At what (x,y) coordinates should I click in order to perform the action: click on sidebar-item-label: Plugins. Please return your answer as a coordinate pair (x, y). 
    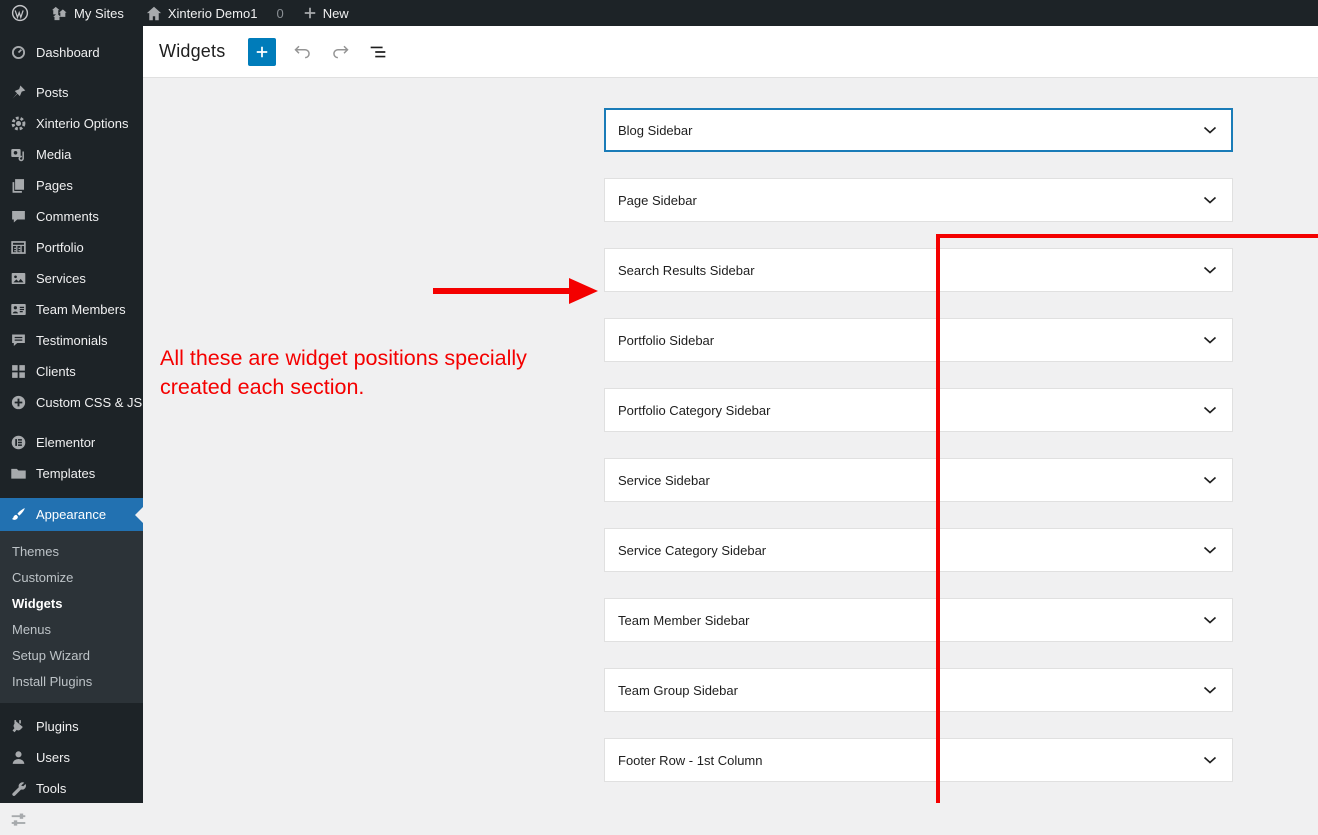
    Looking at the image, I should click on (57, 726).